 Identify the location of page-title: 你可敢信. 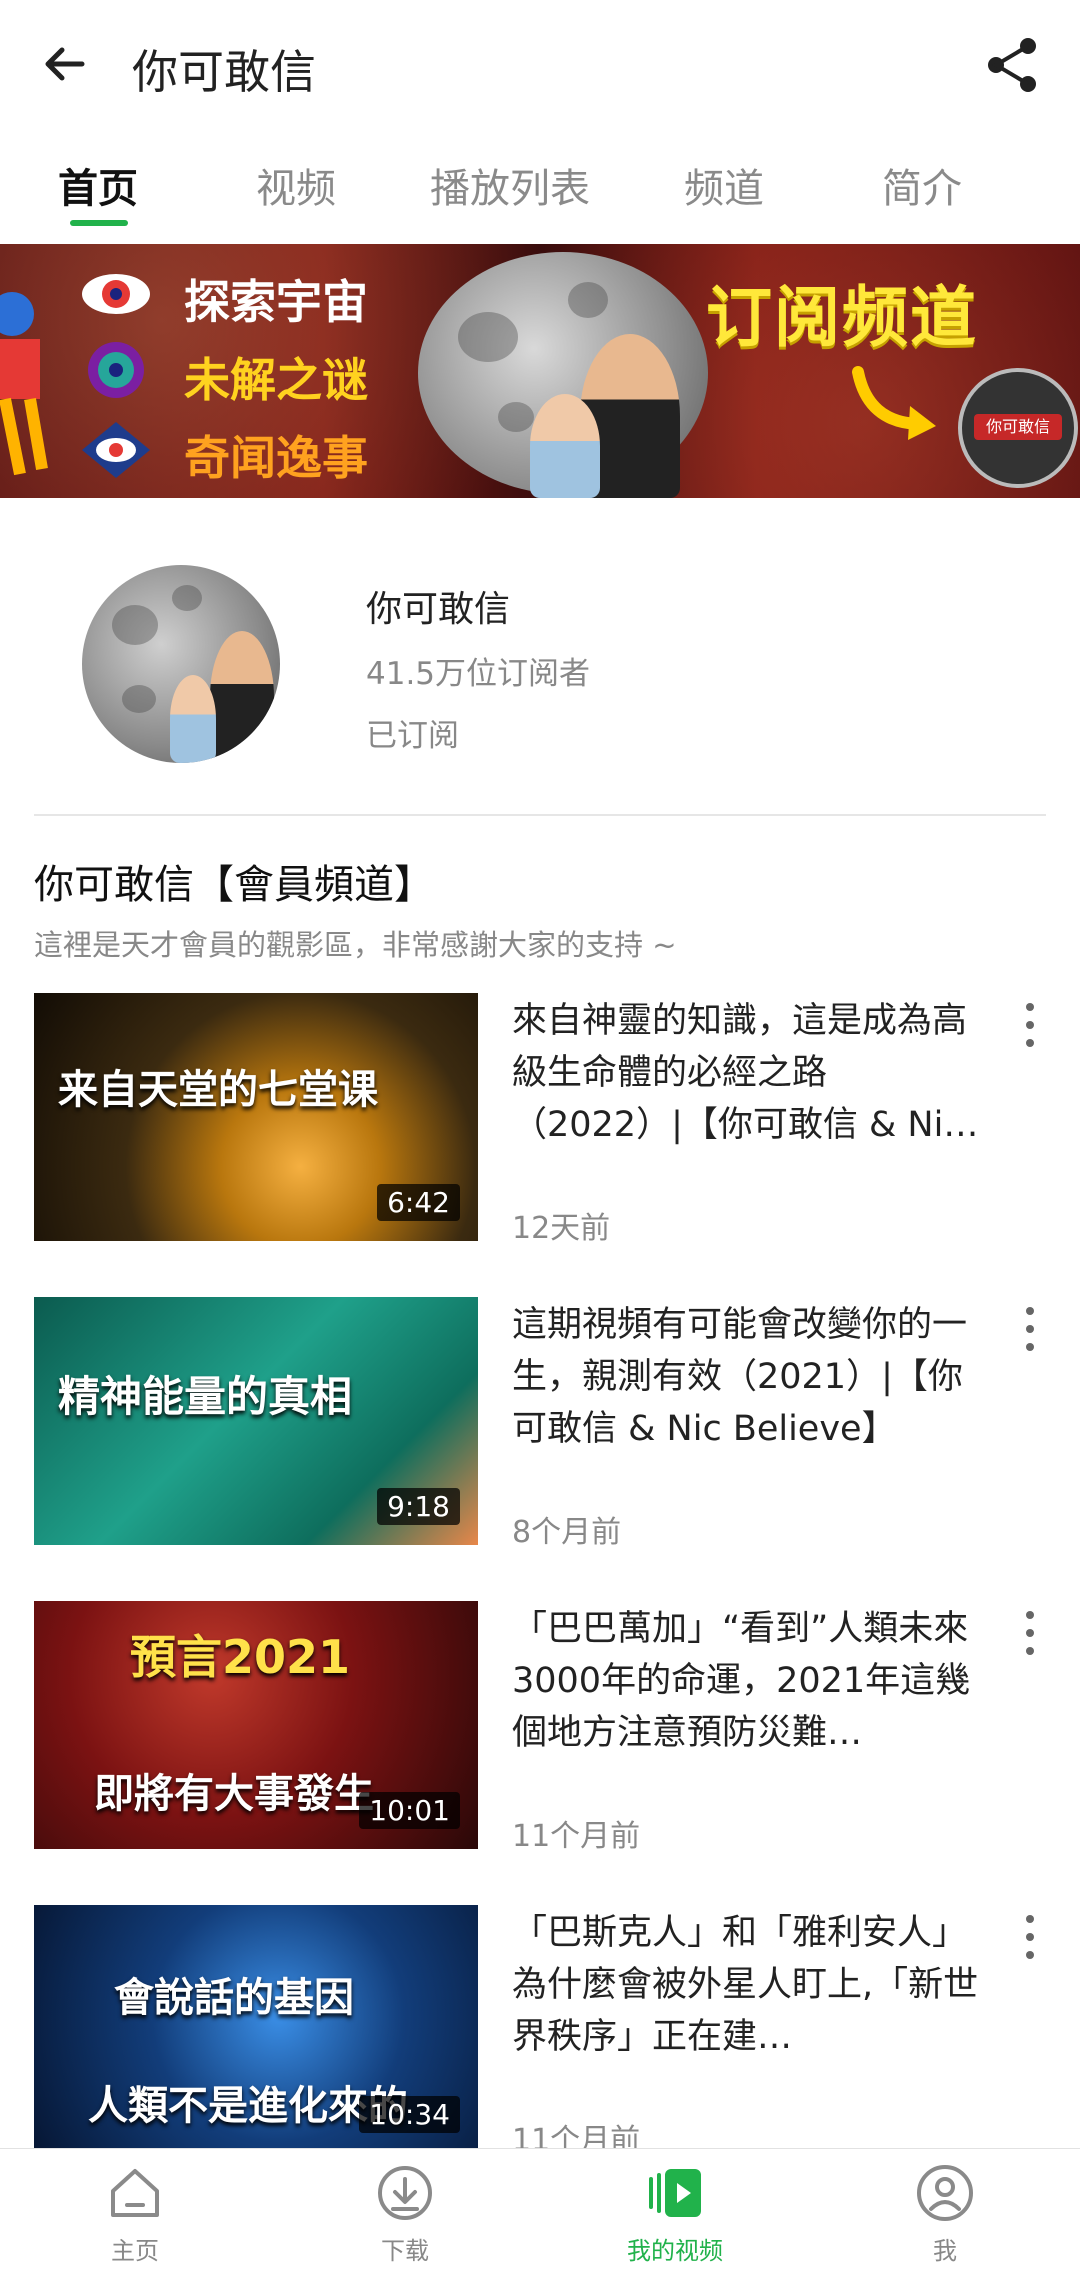
(224, 72).